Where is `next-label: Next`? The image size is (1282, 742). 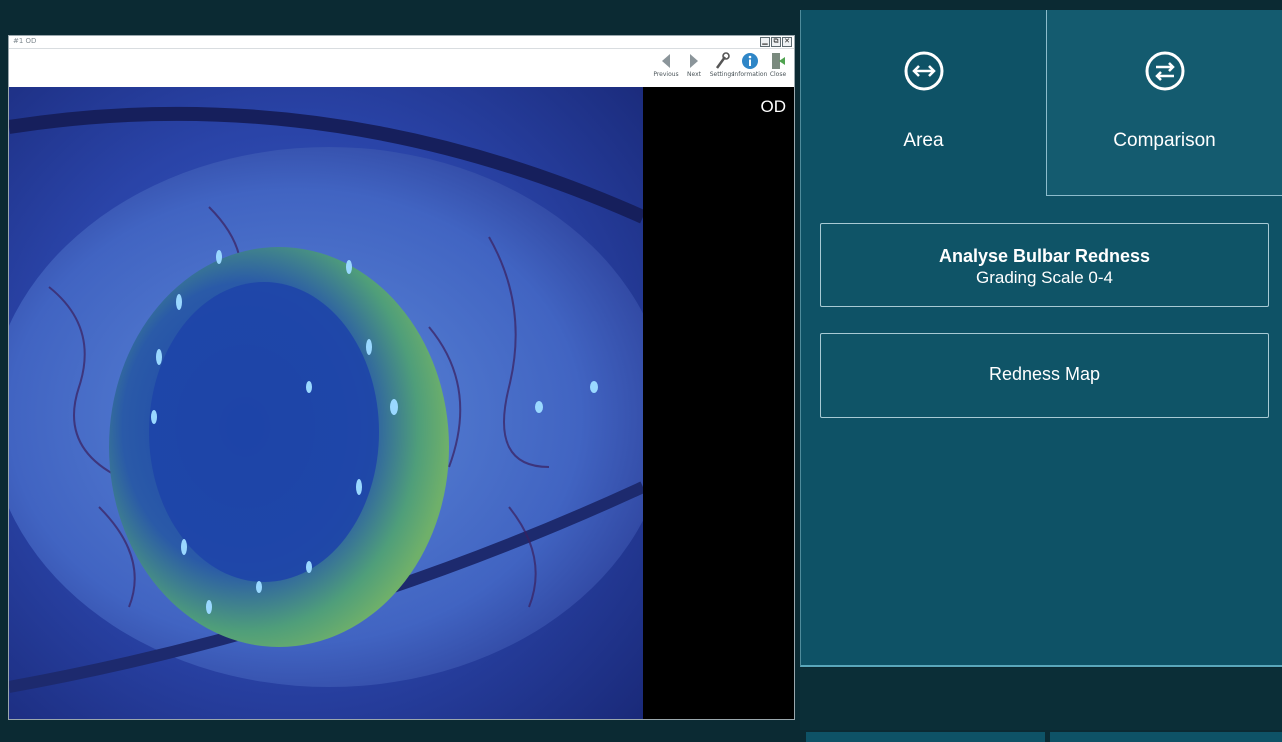
next-label: Next is located at coordinates (694, 74).